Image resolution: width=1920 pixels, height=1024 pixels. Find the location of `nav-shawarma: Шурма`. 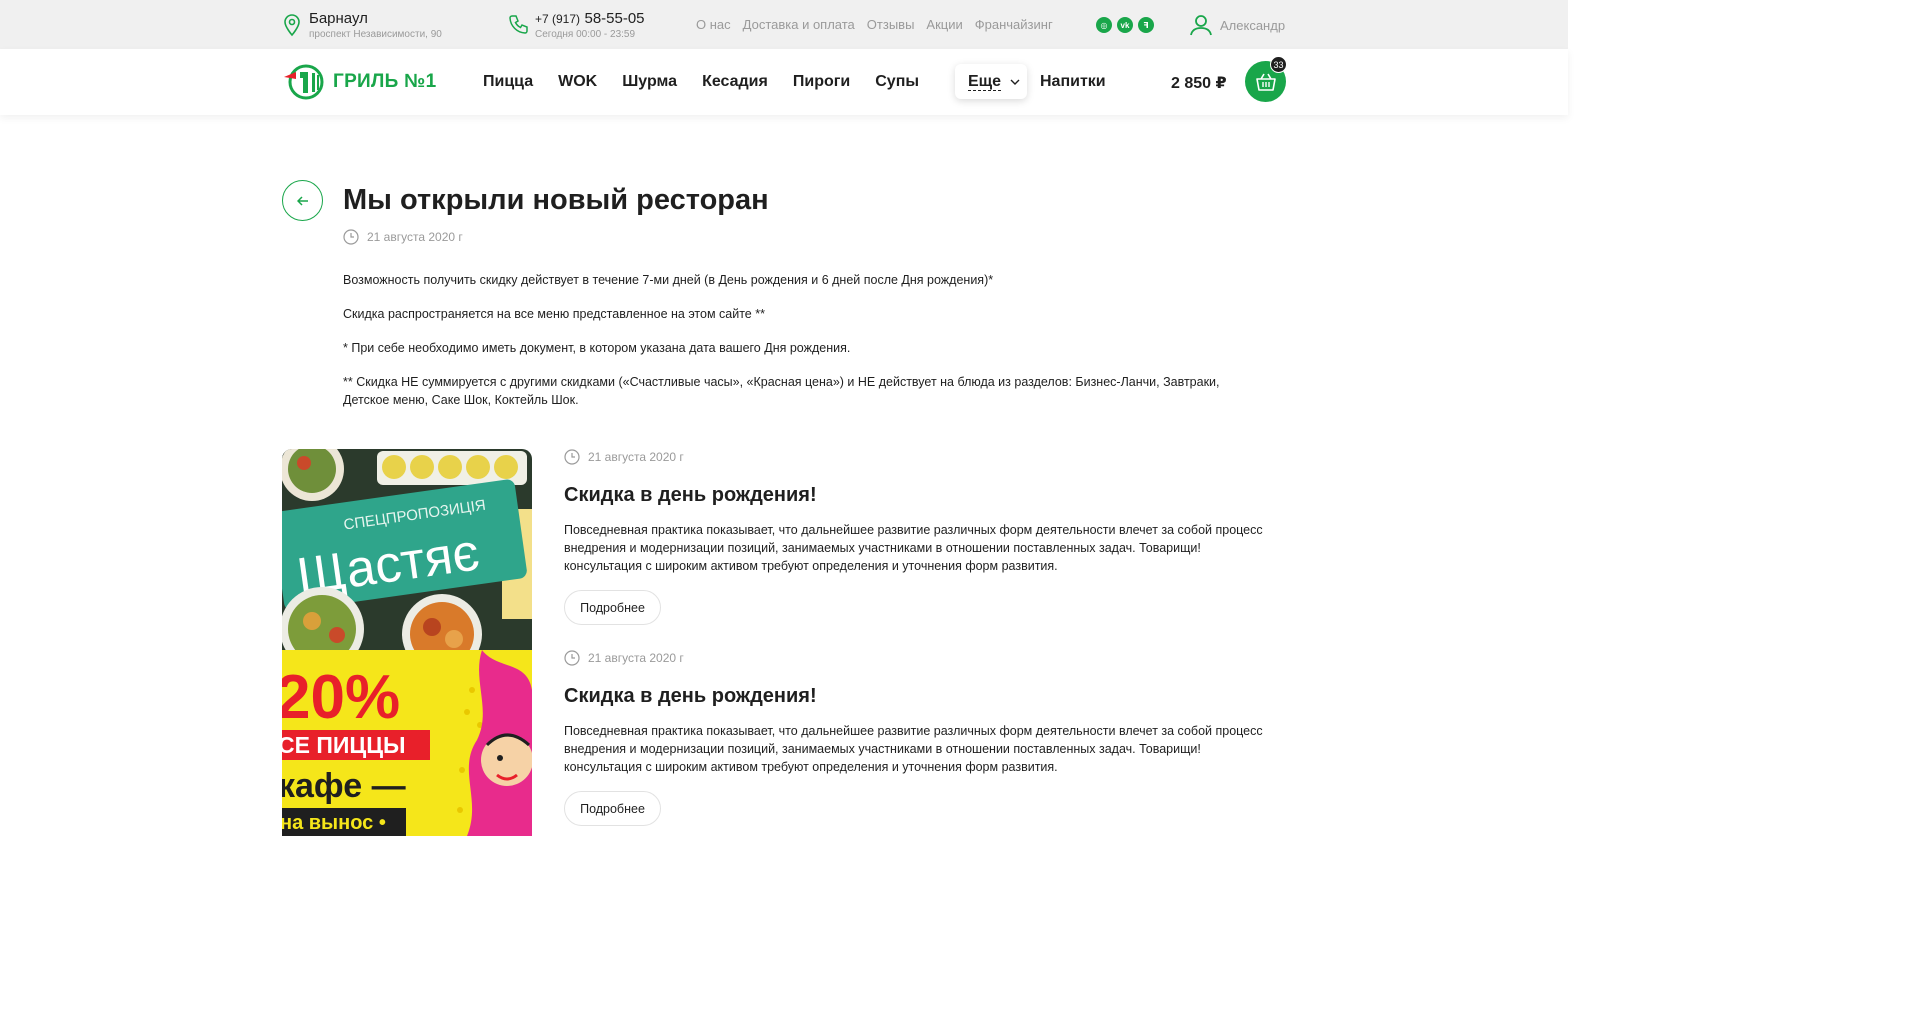

nav-shawarma: Шурма is located at coordinates (649, 82).